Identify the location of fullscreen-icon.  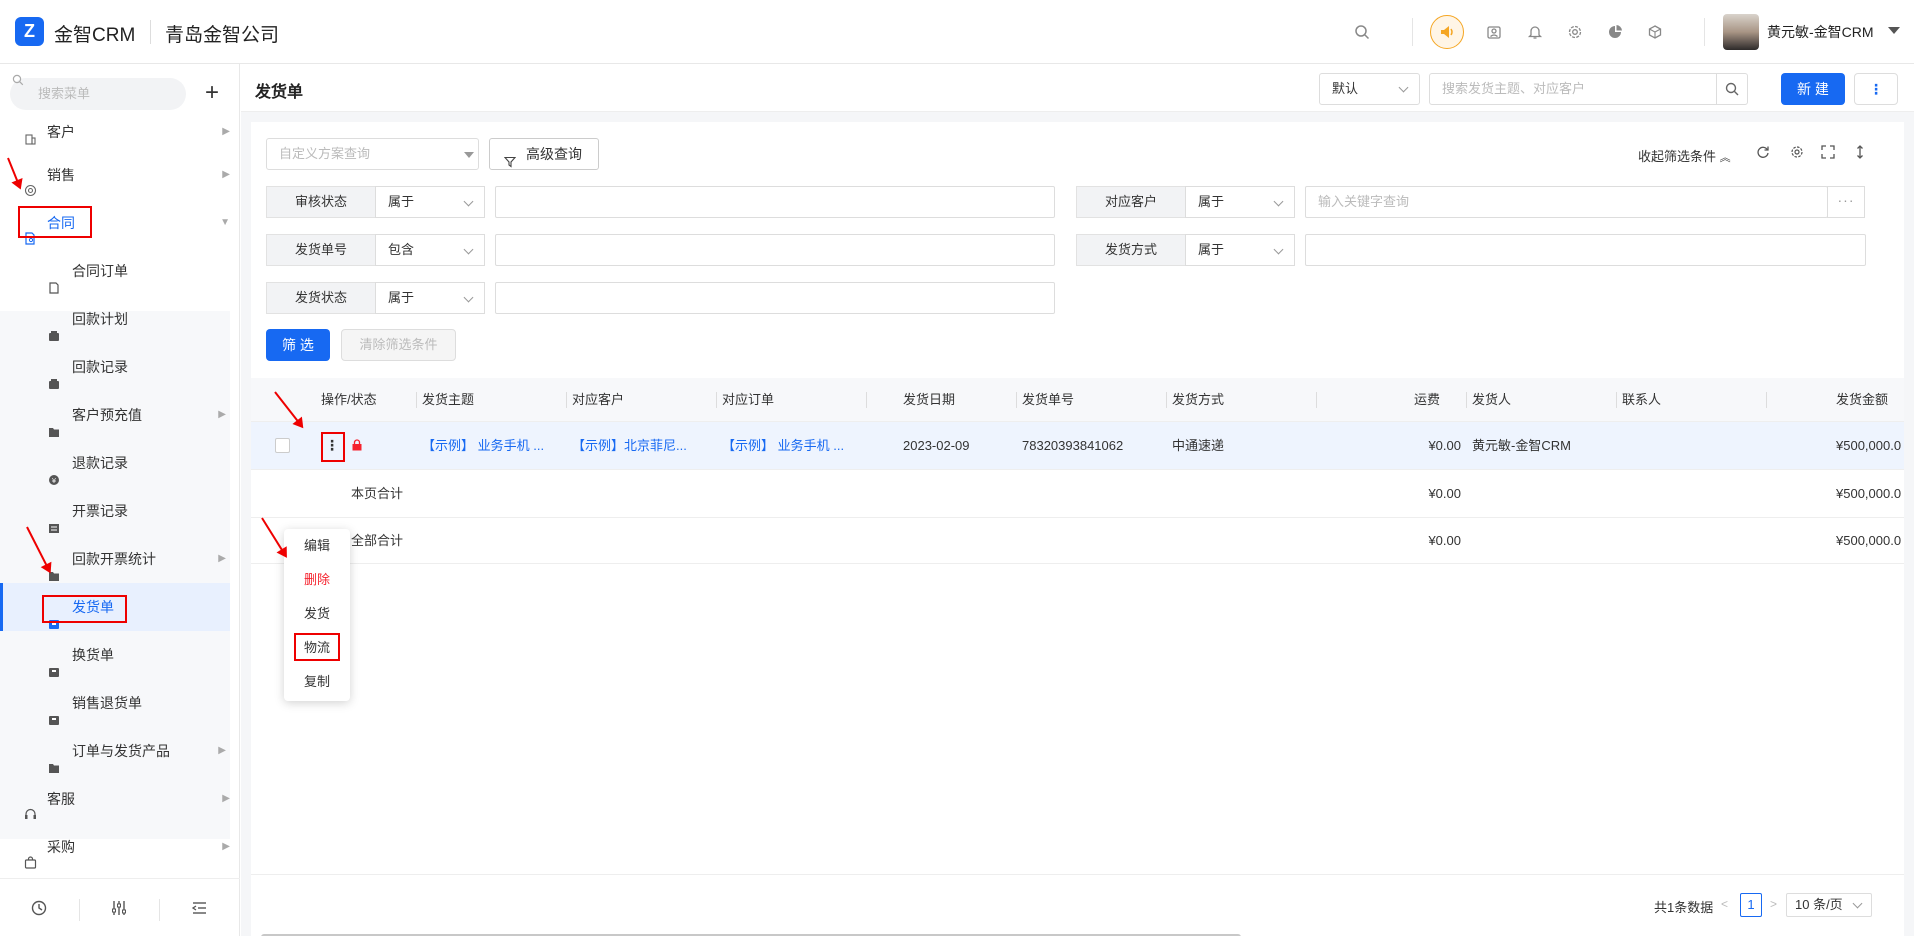
(1829, 153).